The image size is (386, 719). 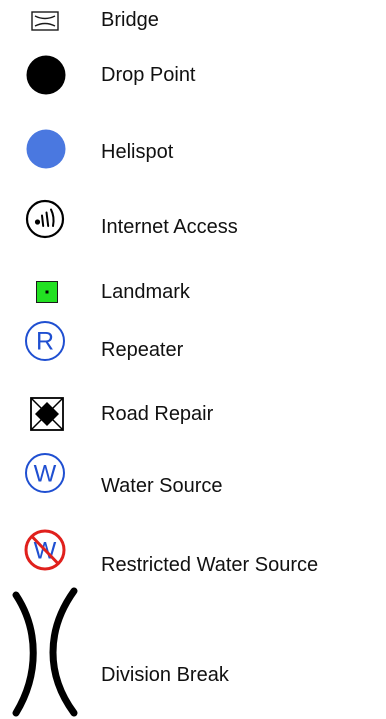 What do you see at coordinates (169, 227) in the screenshot?
I see `legend-label: Internet Access` at bounding box center [169, 227].